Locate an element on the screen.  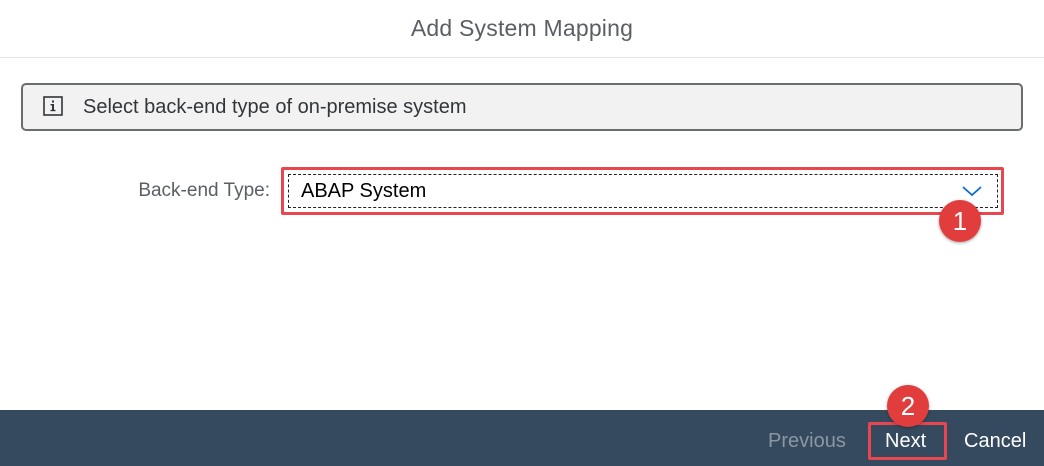
step-1-badge: 1 is located at coordinates (960, 221).